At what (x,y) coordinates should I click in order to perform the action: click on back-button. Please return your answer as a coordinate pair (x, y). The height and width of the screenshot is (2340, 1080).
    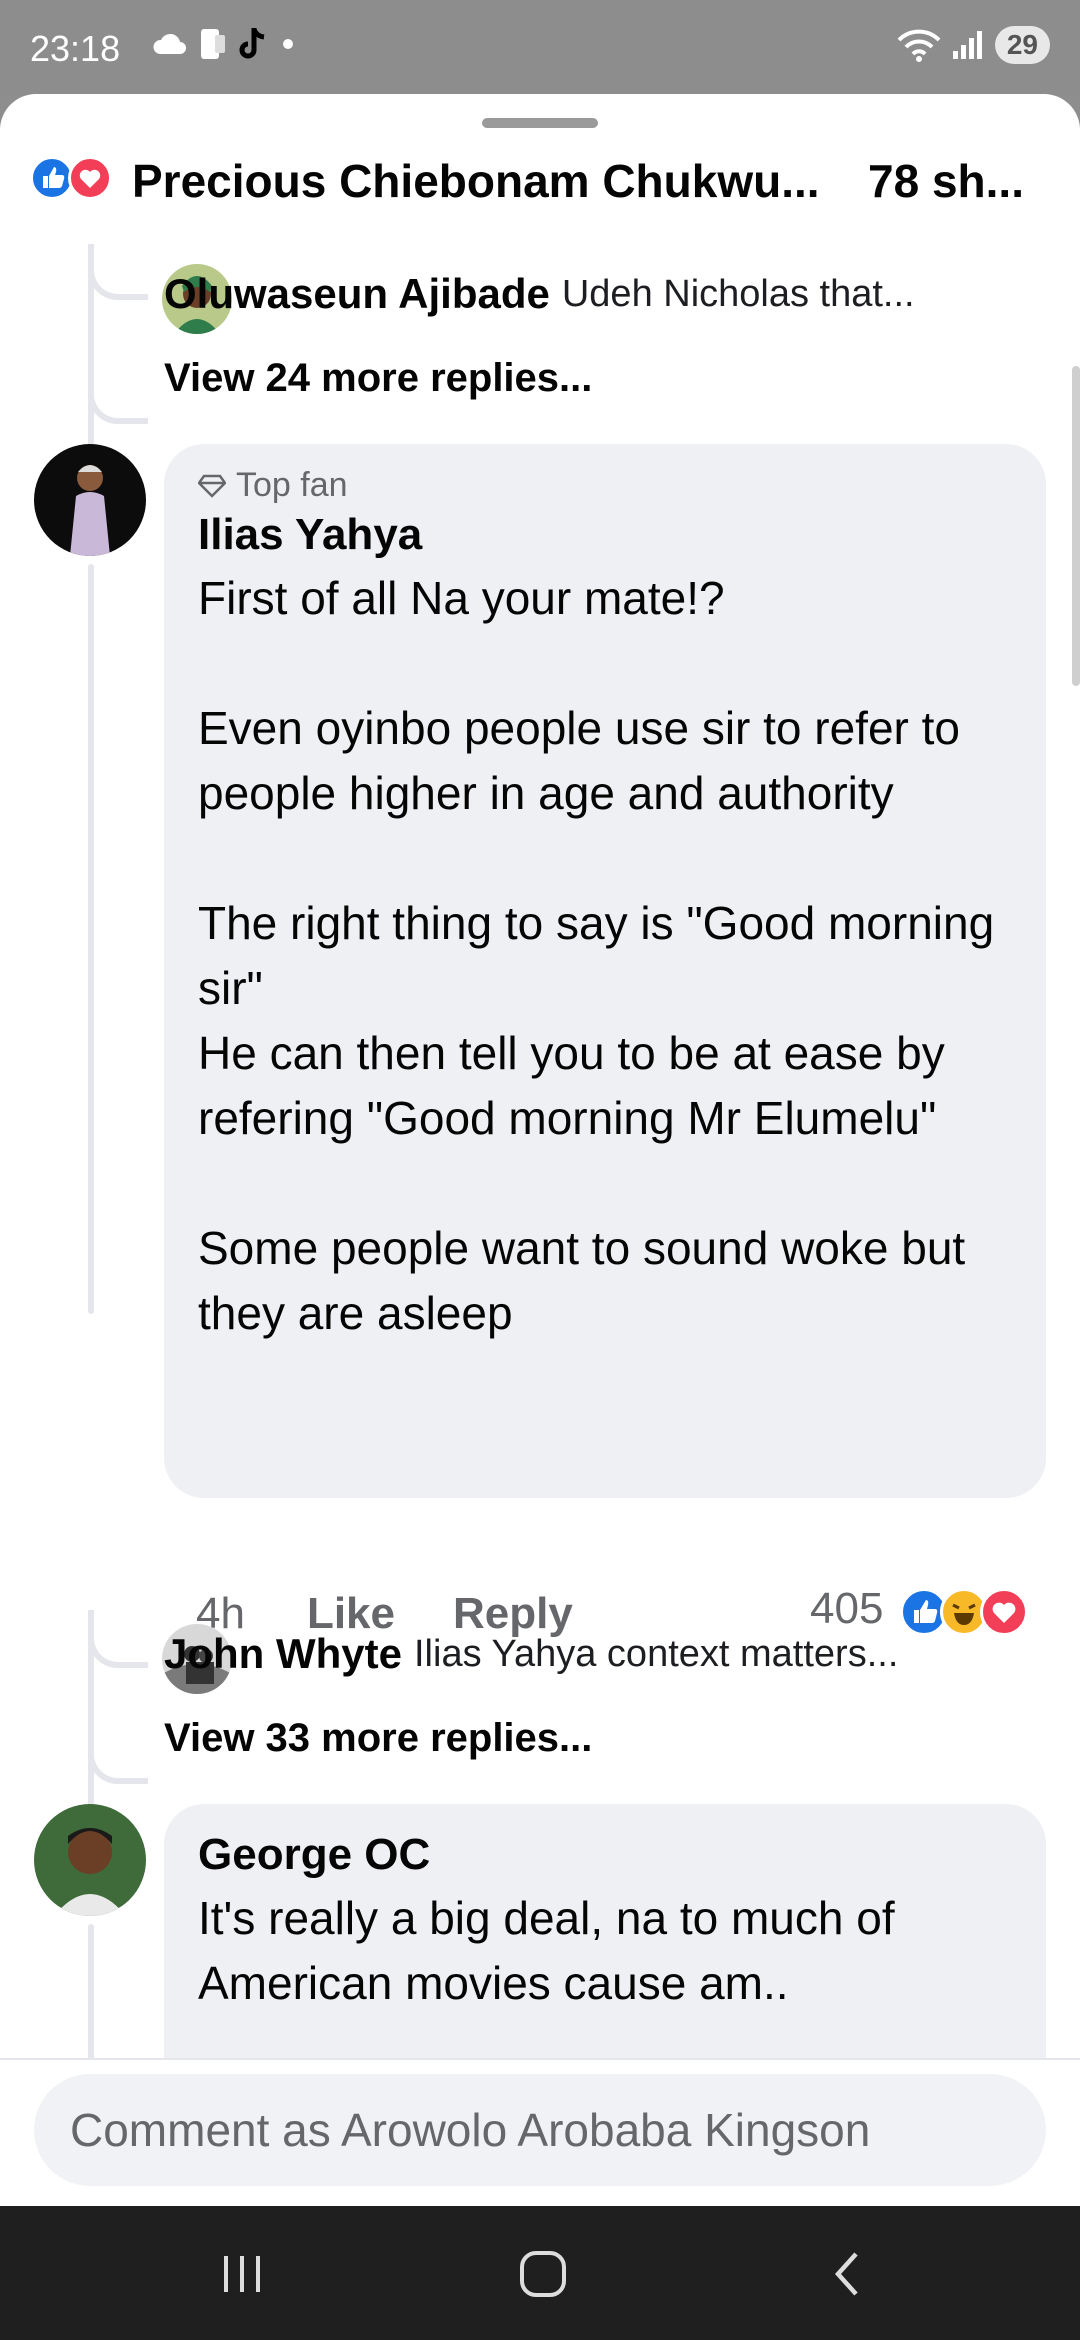
    Looking at the image, I should click on (847, 2274).